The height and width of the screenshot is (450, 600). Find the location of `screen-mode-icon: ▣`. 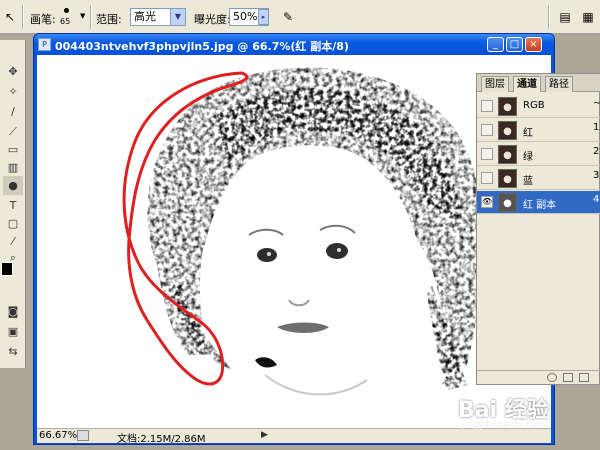

screen-mode-icon: ▣ is located at coordinates (13, 331).